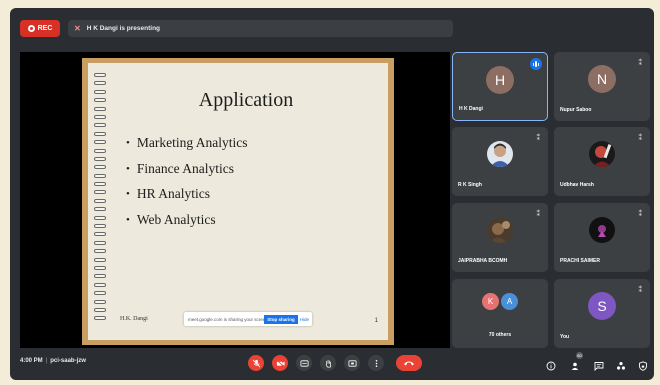  I want to click on participant-tile: H H K Dangi, so click(500, 86).